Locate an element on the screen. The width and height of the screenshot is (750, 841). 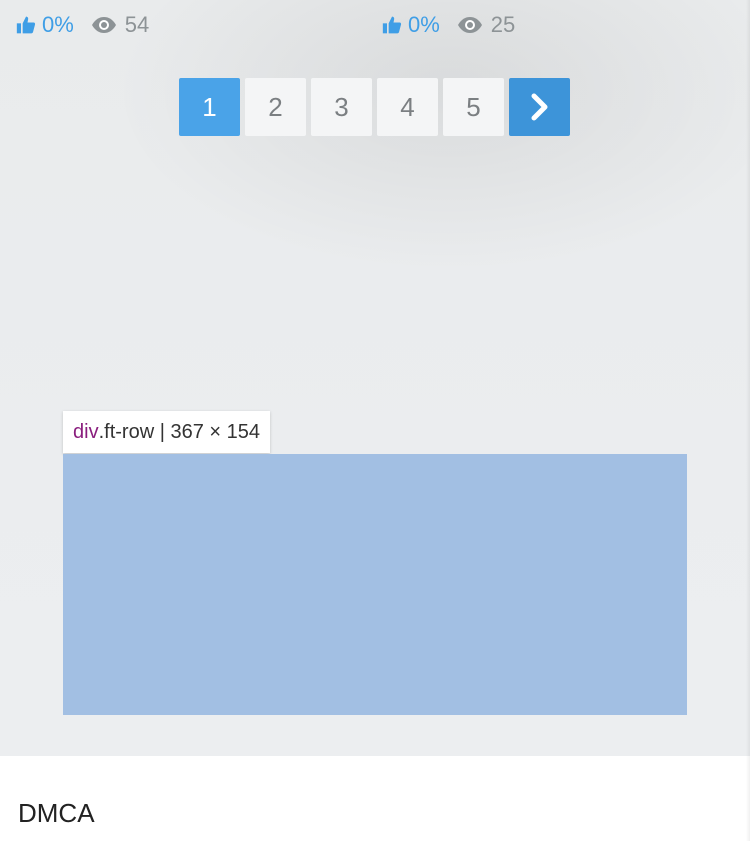
page-button-5: 5 is located at coordinates (473, 107).